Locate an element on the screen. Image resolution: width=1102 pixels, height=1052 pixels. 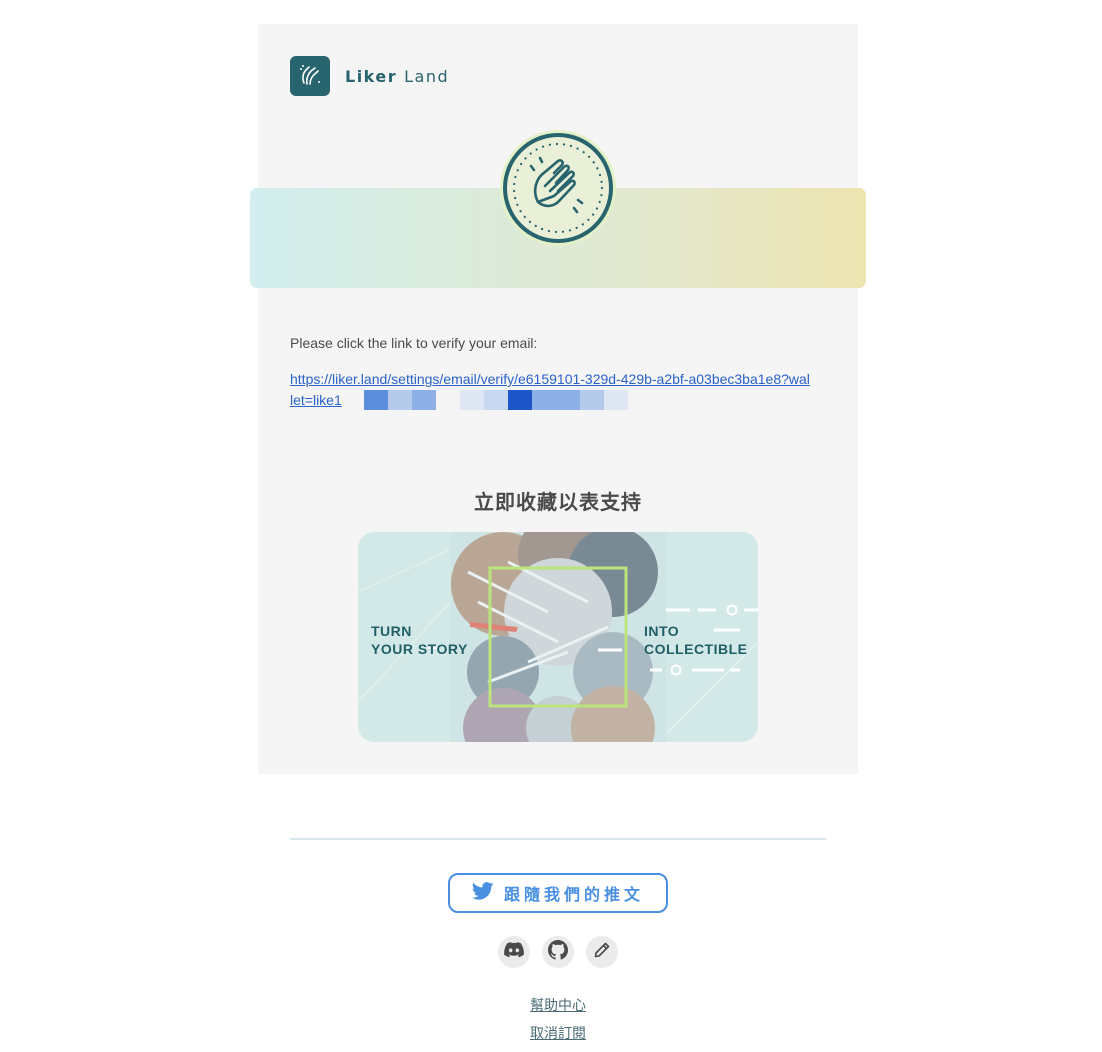
github-link is located at coordinates (558, 952).